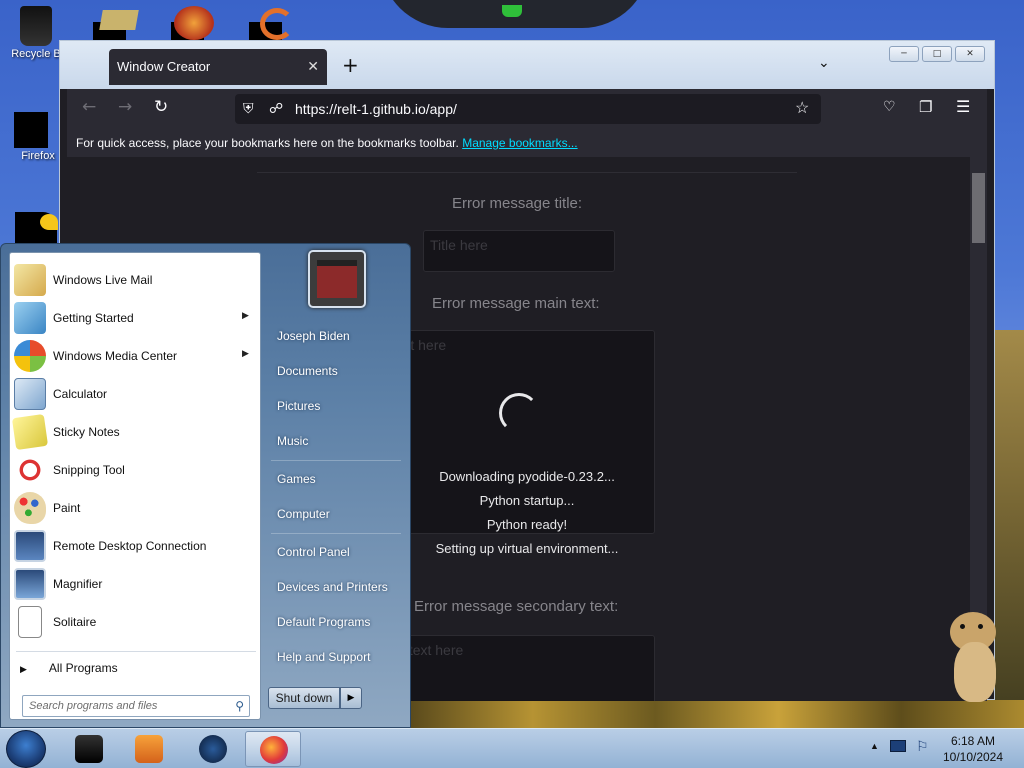 The image size is (1024, 768). Describe the element at coordinates (898, 746) in the screenshot. I see `network-icon` at that location.